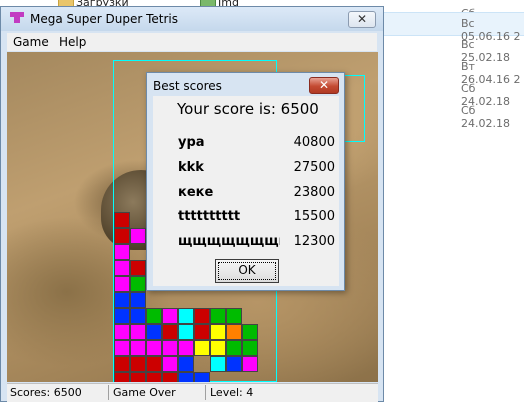  Describe the element at coordinates (209, 216) in the screenshot. I see `high-score-name: tttttttttt` at that location.